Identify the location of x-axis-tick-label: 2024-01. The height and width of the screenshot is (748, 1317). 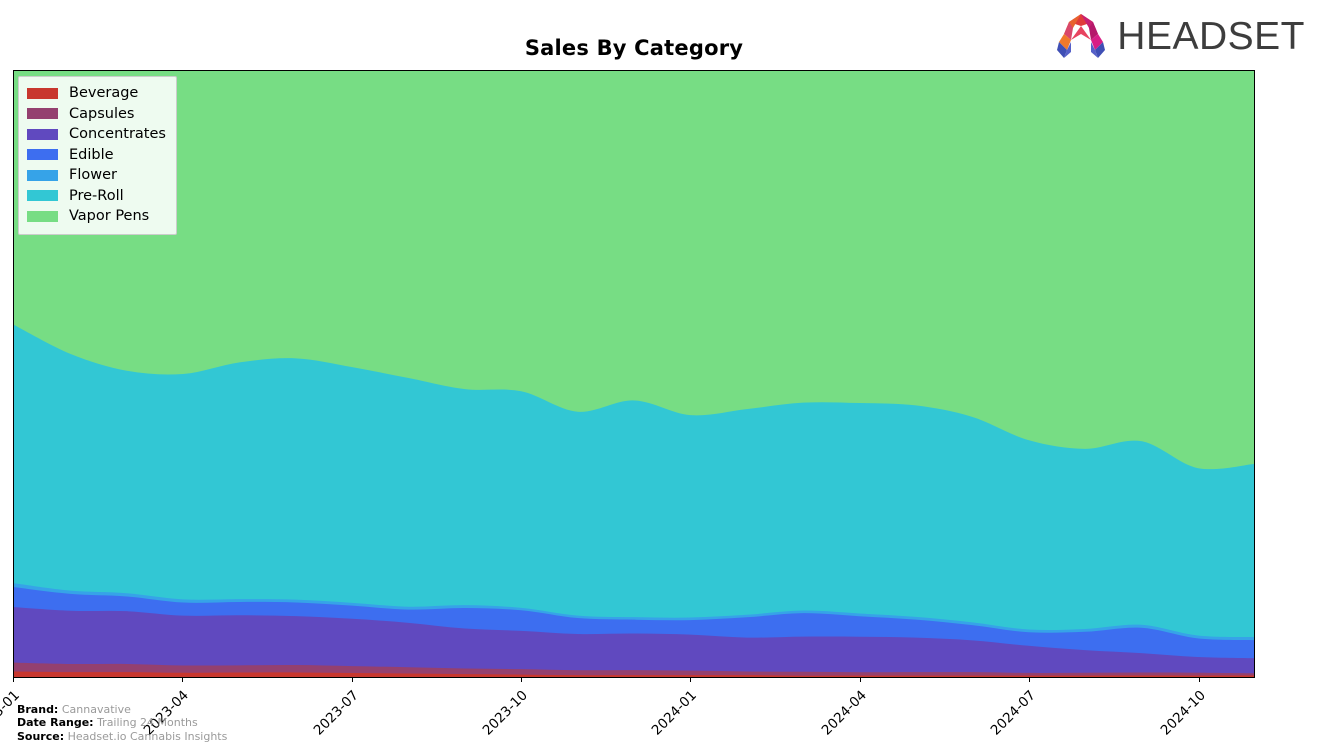
(675, 713).